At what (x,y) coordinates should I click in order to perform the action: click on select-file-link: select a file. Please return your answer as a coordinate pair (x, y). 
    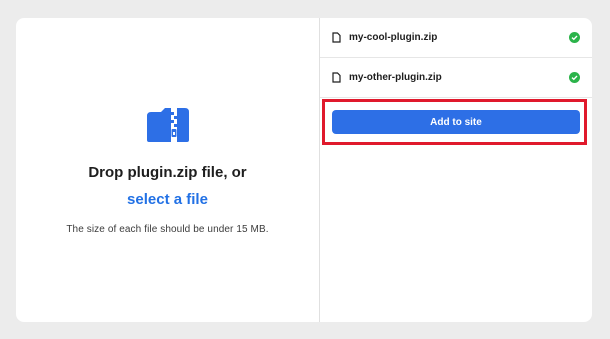
    Looking at the image, I should click on (167, 199).